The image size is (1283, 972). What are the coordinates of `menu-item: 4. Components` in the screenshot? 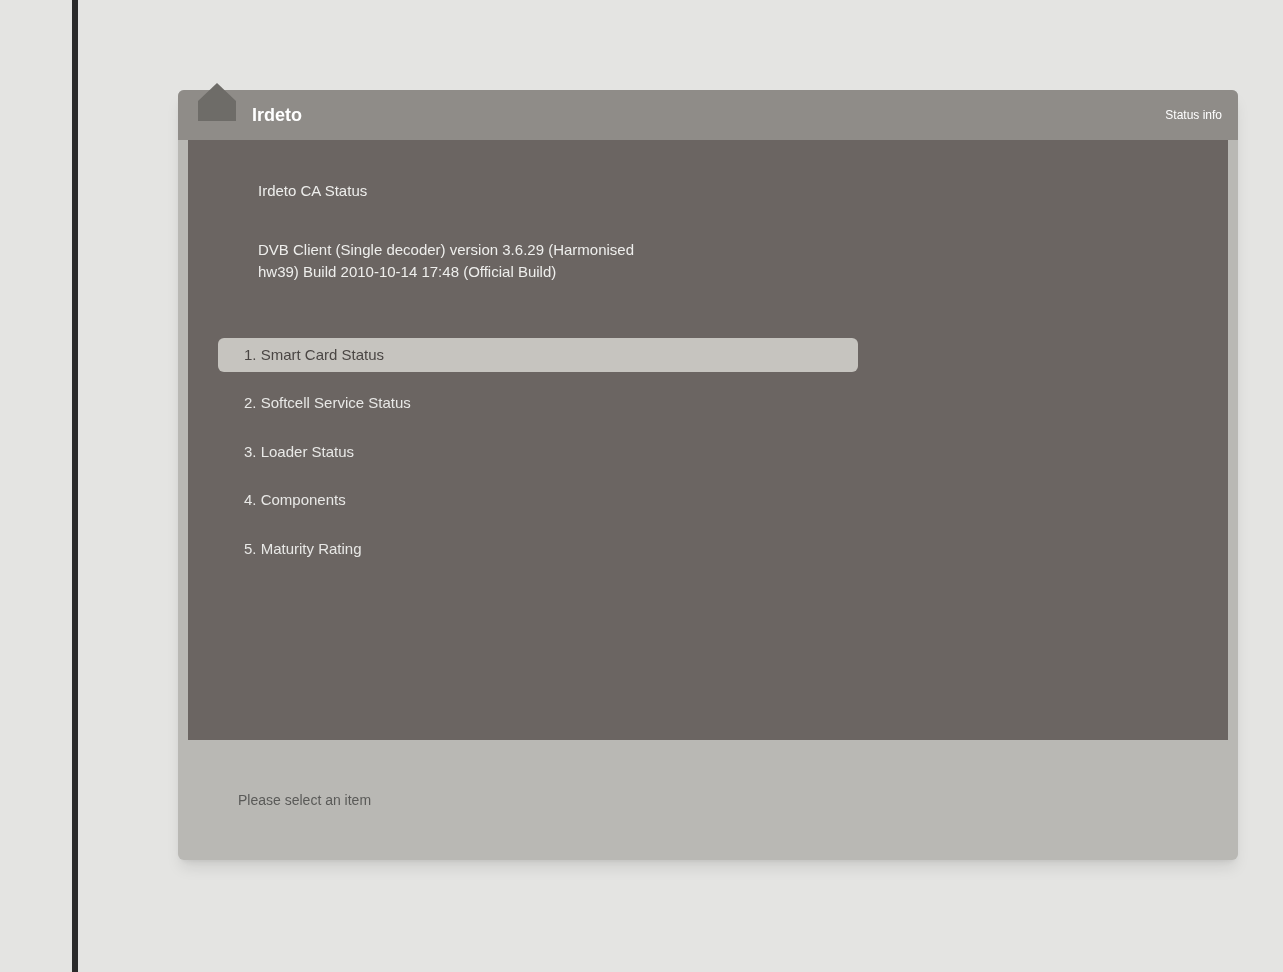 It's located at (538, 500).